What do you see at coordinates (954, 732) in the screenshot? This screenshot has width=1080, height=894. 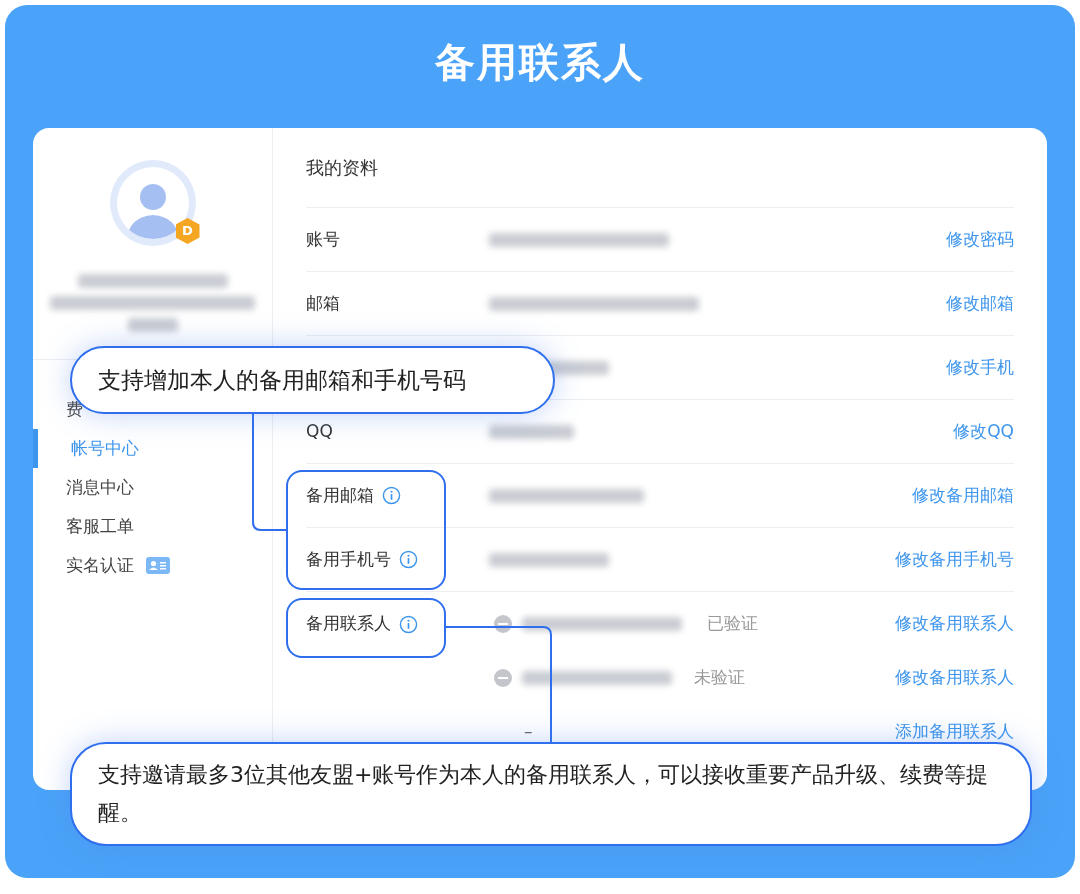 I see `edit-link: 添加备用联系人` at bounding box center [954, 732].